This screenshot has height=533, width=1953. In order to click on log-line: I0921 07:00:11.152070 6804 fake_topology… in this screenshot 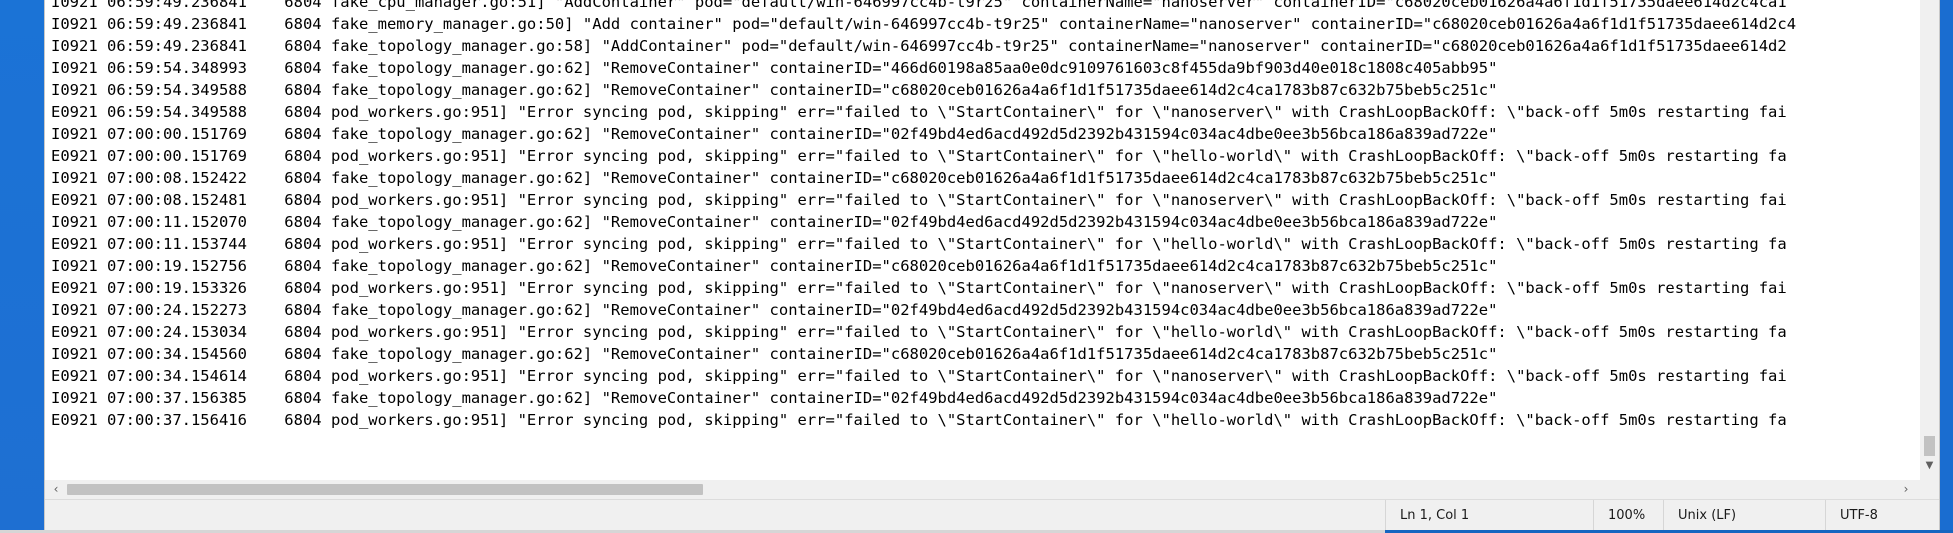, I will do `click(774, 222)`.